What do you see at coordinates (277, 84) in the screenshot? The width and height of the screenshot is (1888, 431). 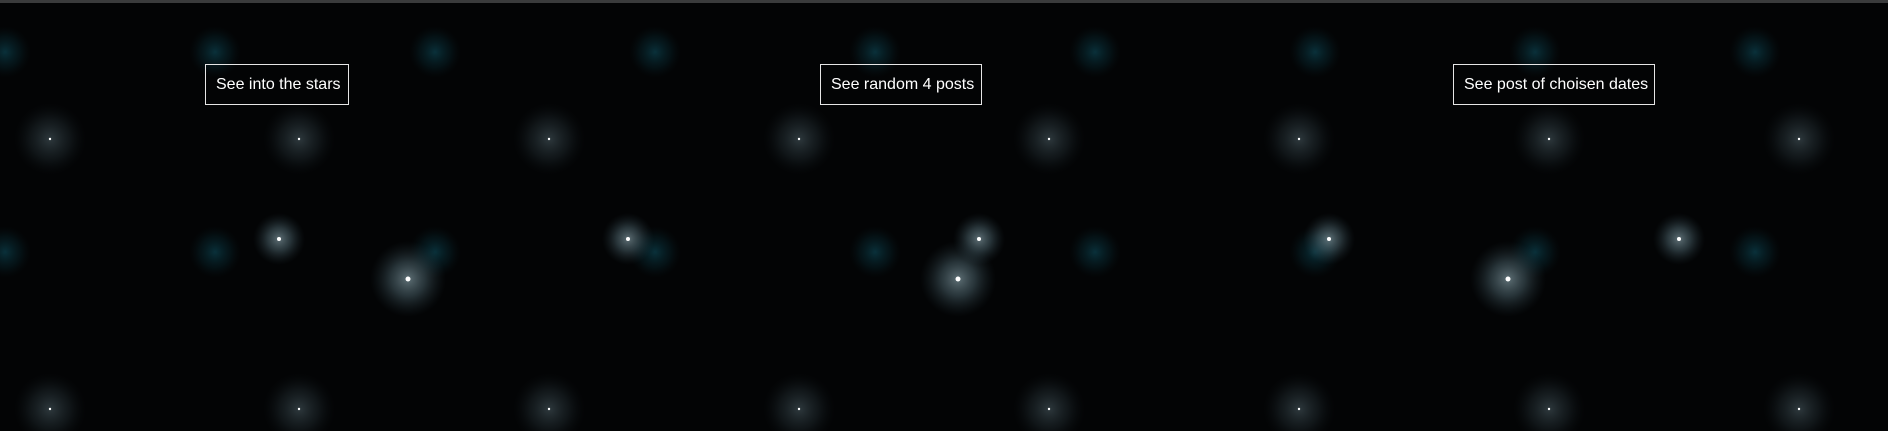 I see `see-into-the-stars-button: See into the stars` at bounding box center [277, 84].